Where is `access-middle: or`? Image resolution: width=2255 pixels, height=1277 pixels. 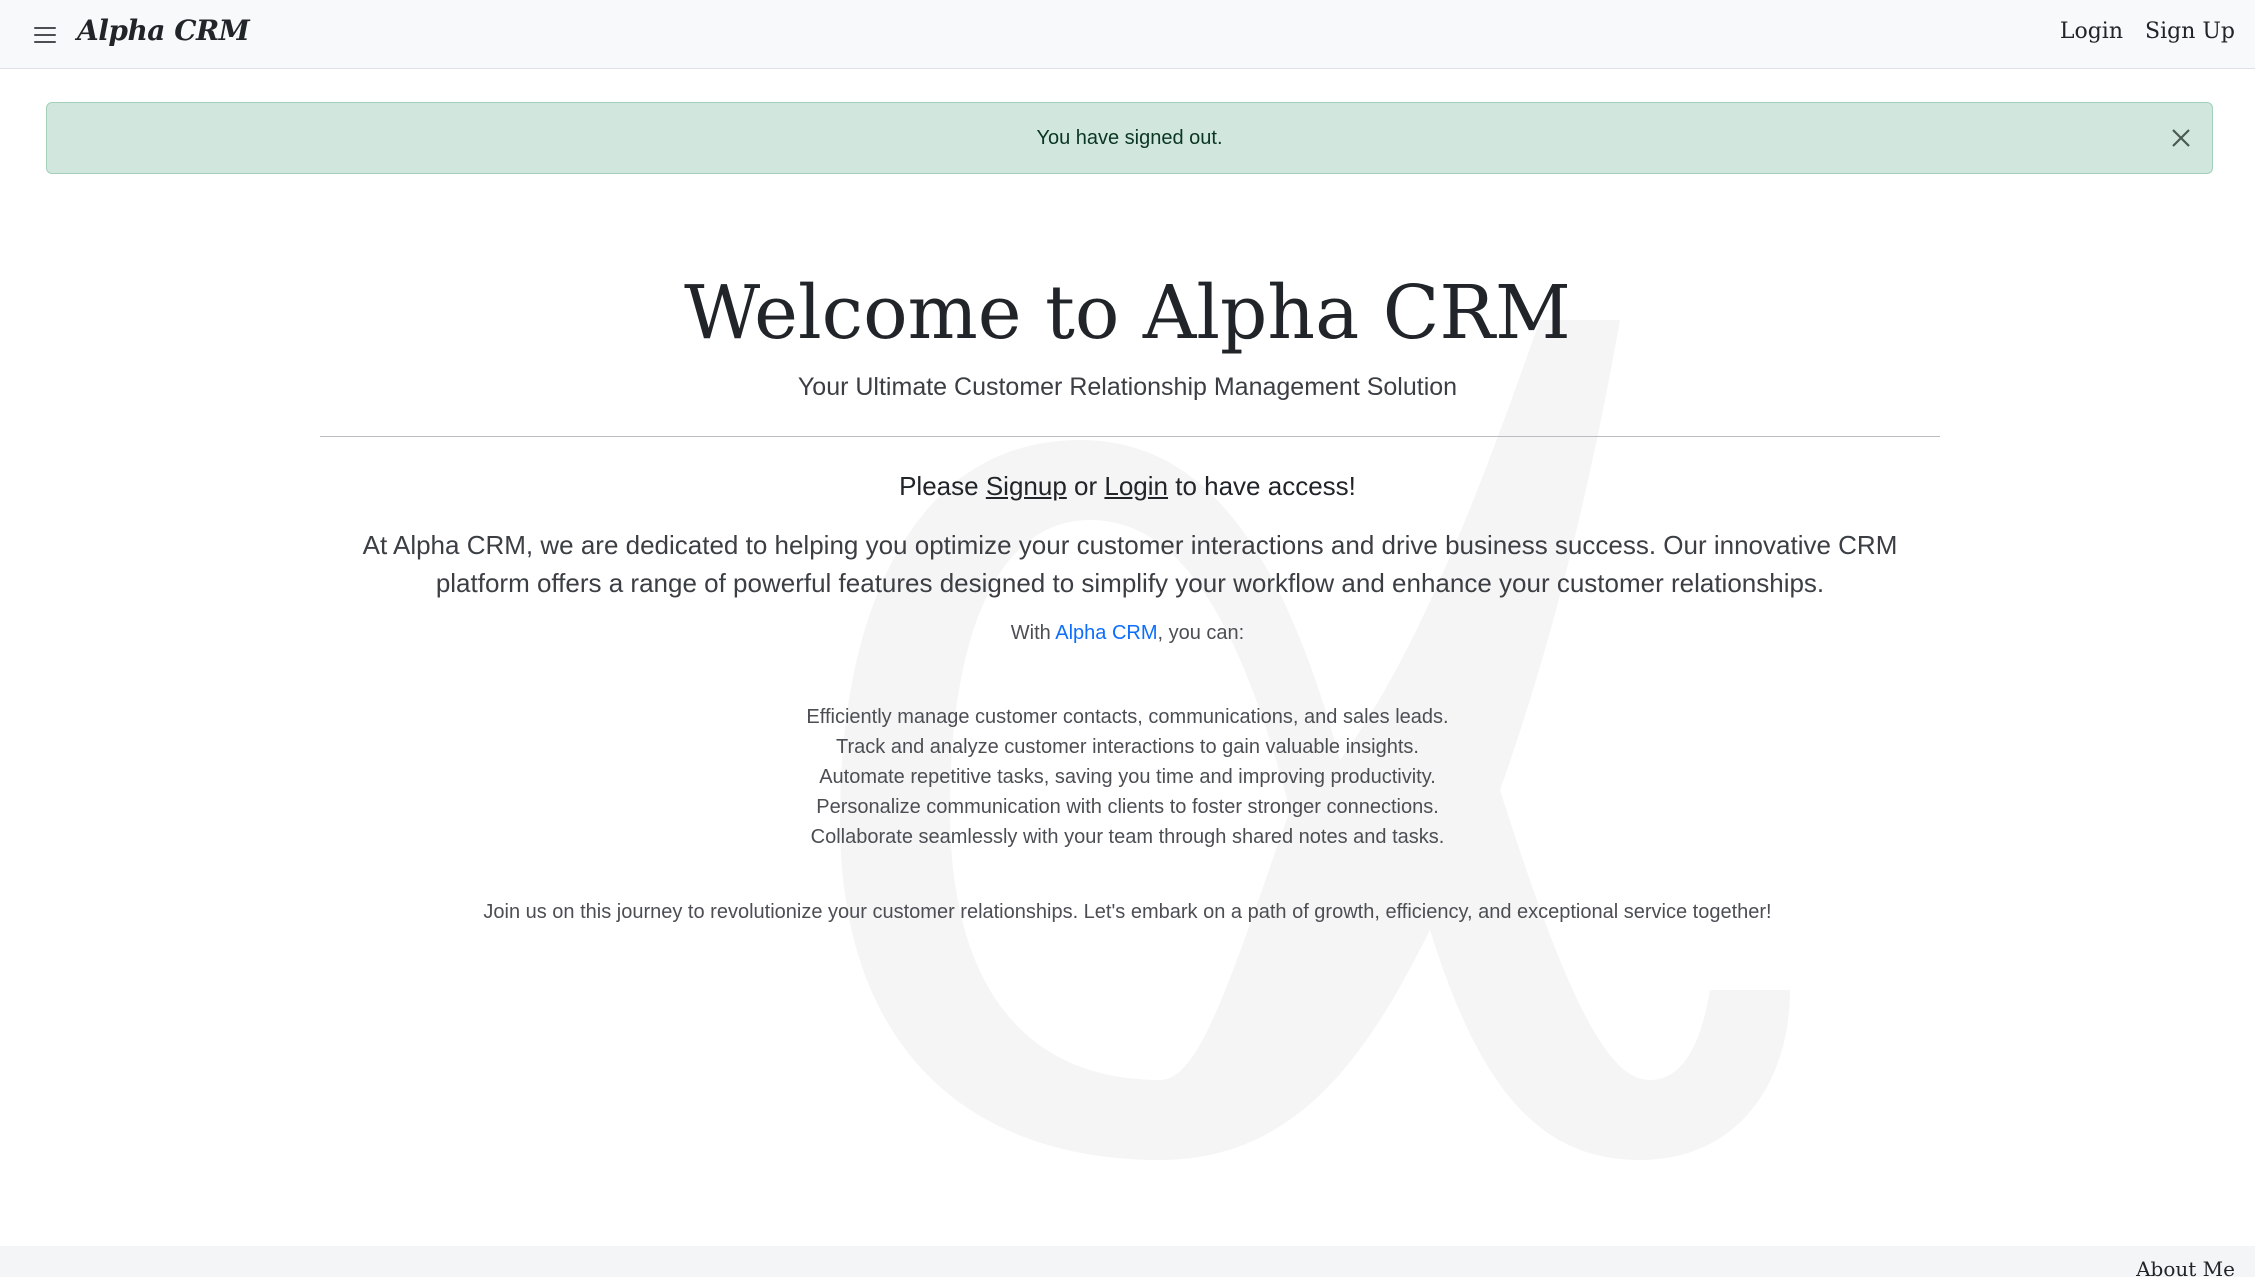
access-middle: or is located at coordinates (1085, 486).